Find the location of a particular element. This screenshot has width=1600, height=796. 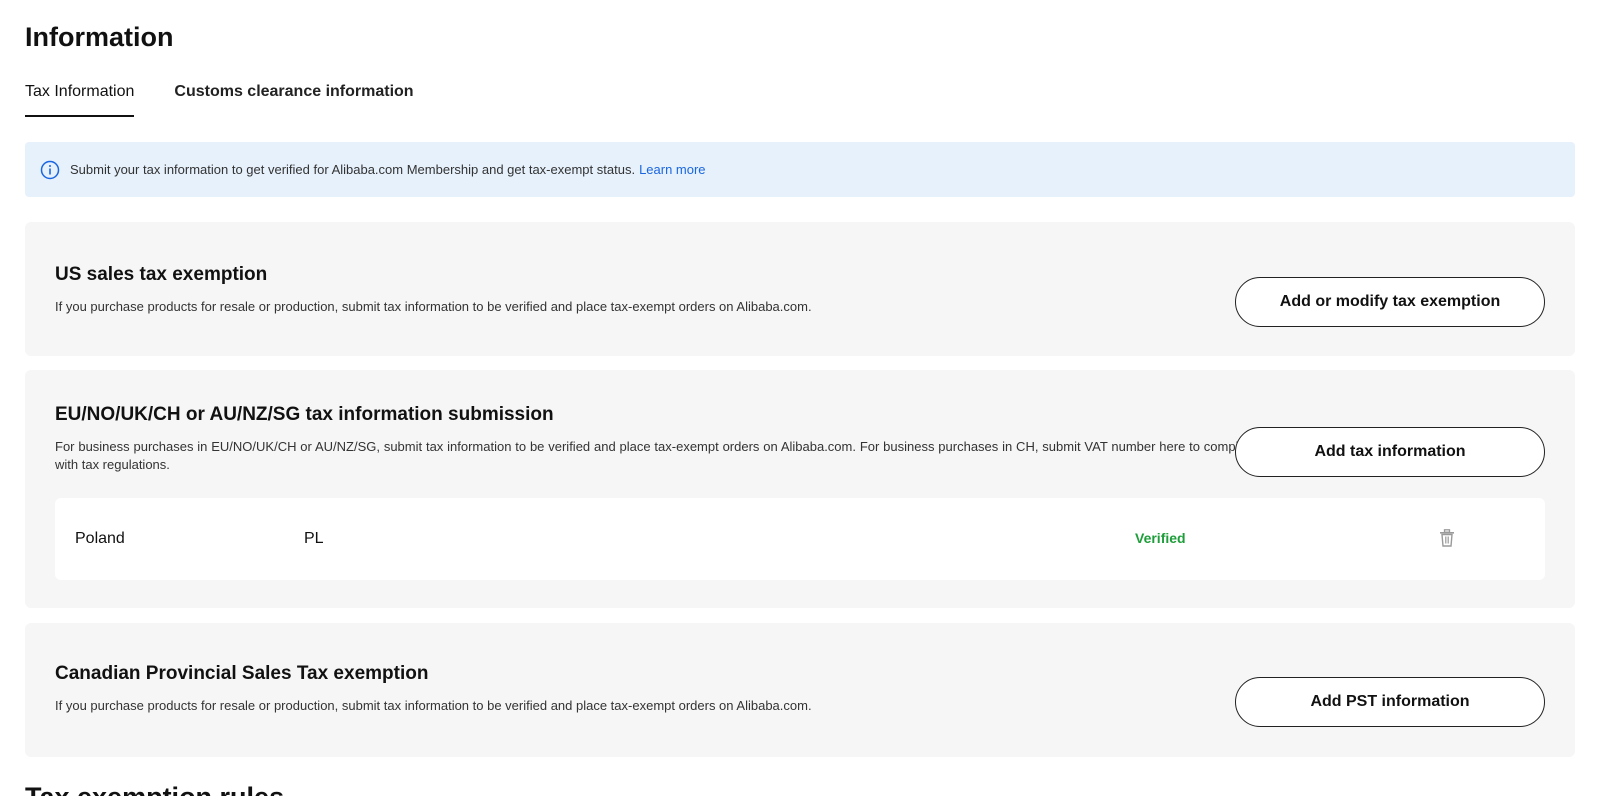

info-icon is located at coordinates (50, 170).